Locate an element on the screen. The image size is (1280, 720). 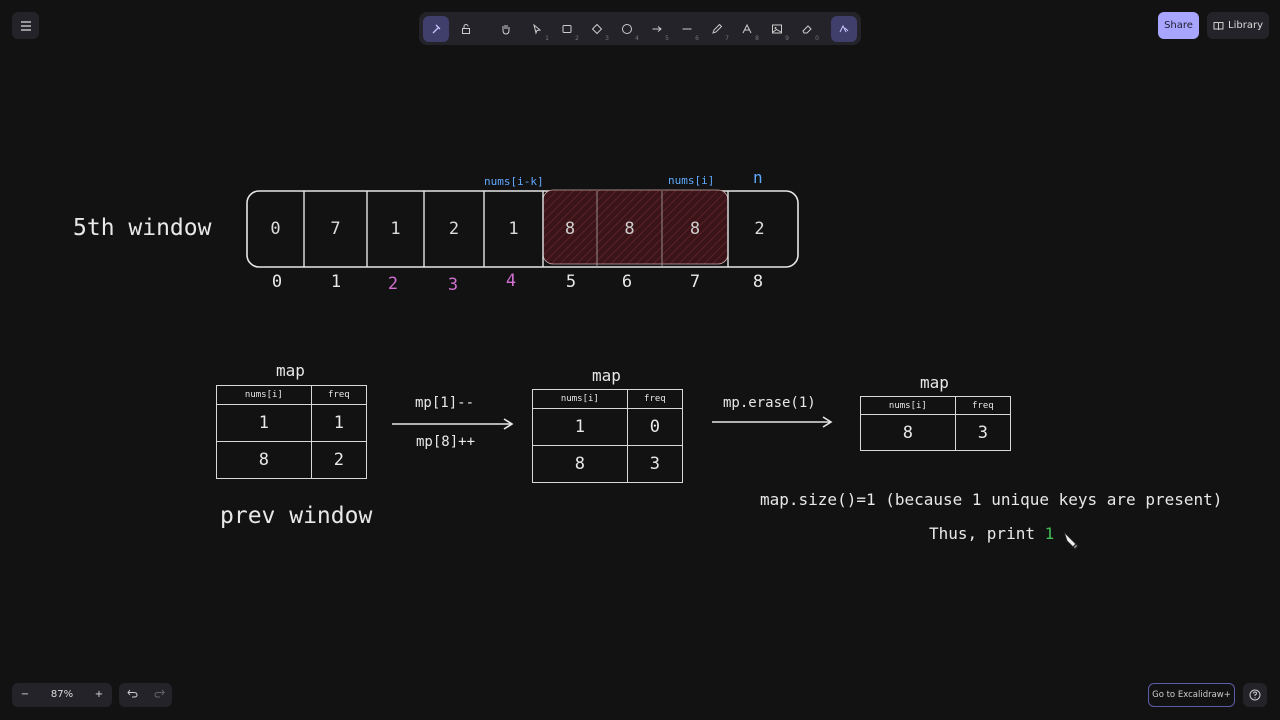
array-index: 8 is located at coordinates (758, 282).